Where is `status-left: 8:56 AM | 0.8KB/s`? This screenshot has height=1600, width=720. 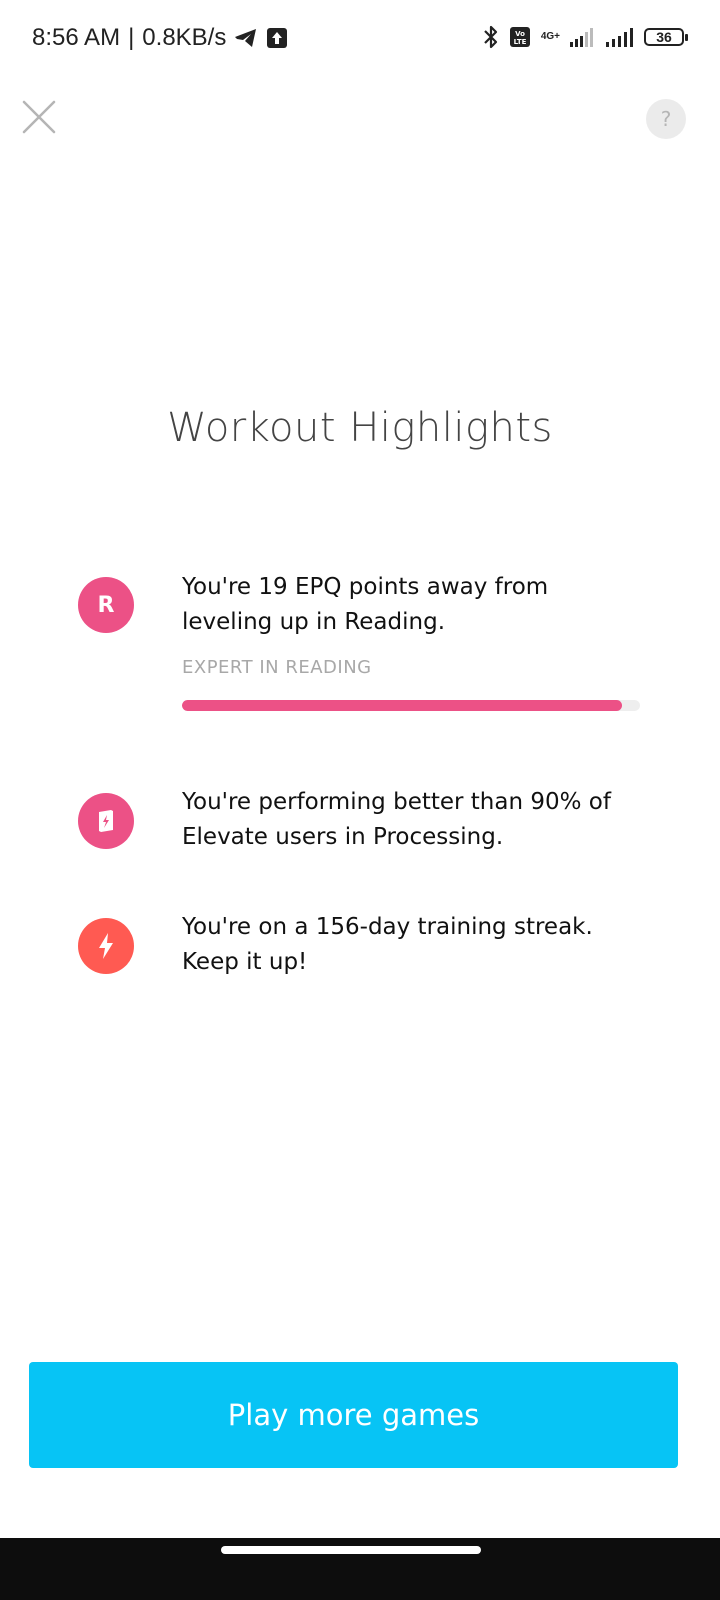 status-left: 8:56 AM | 0.8KB/s is located at coordinates (160, 38).